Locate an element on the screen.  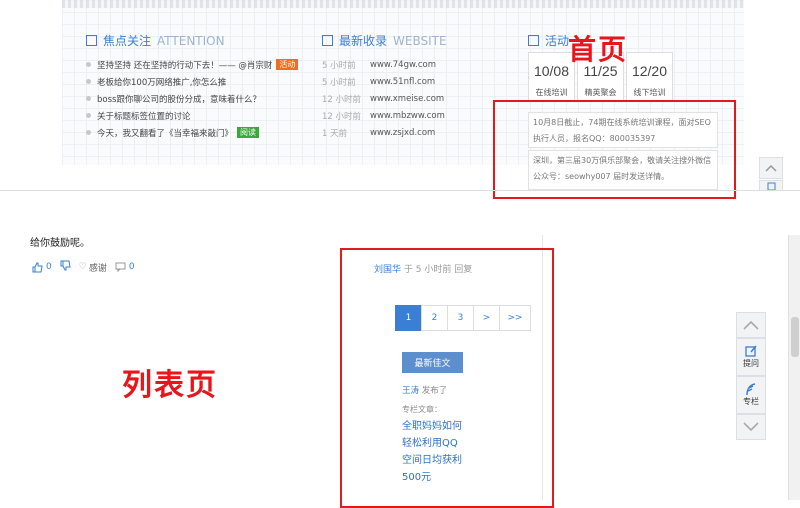
thumbs-up-icon is located at coordinates (37, 267).